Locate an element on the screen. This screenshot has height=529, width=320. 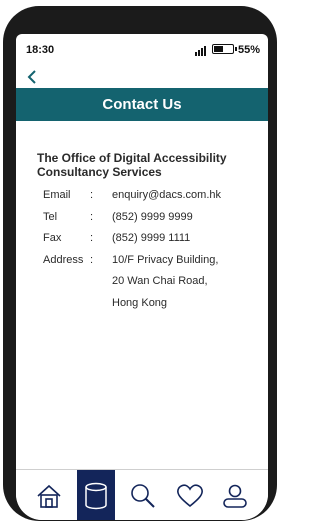
battery-icon is located at coordinates (224, 49).